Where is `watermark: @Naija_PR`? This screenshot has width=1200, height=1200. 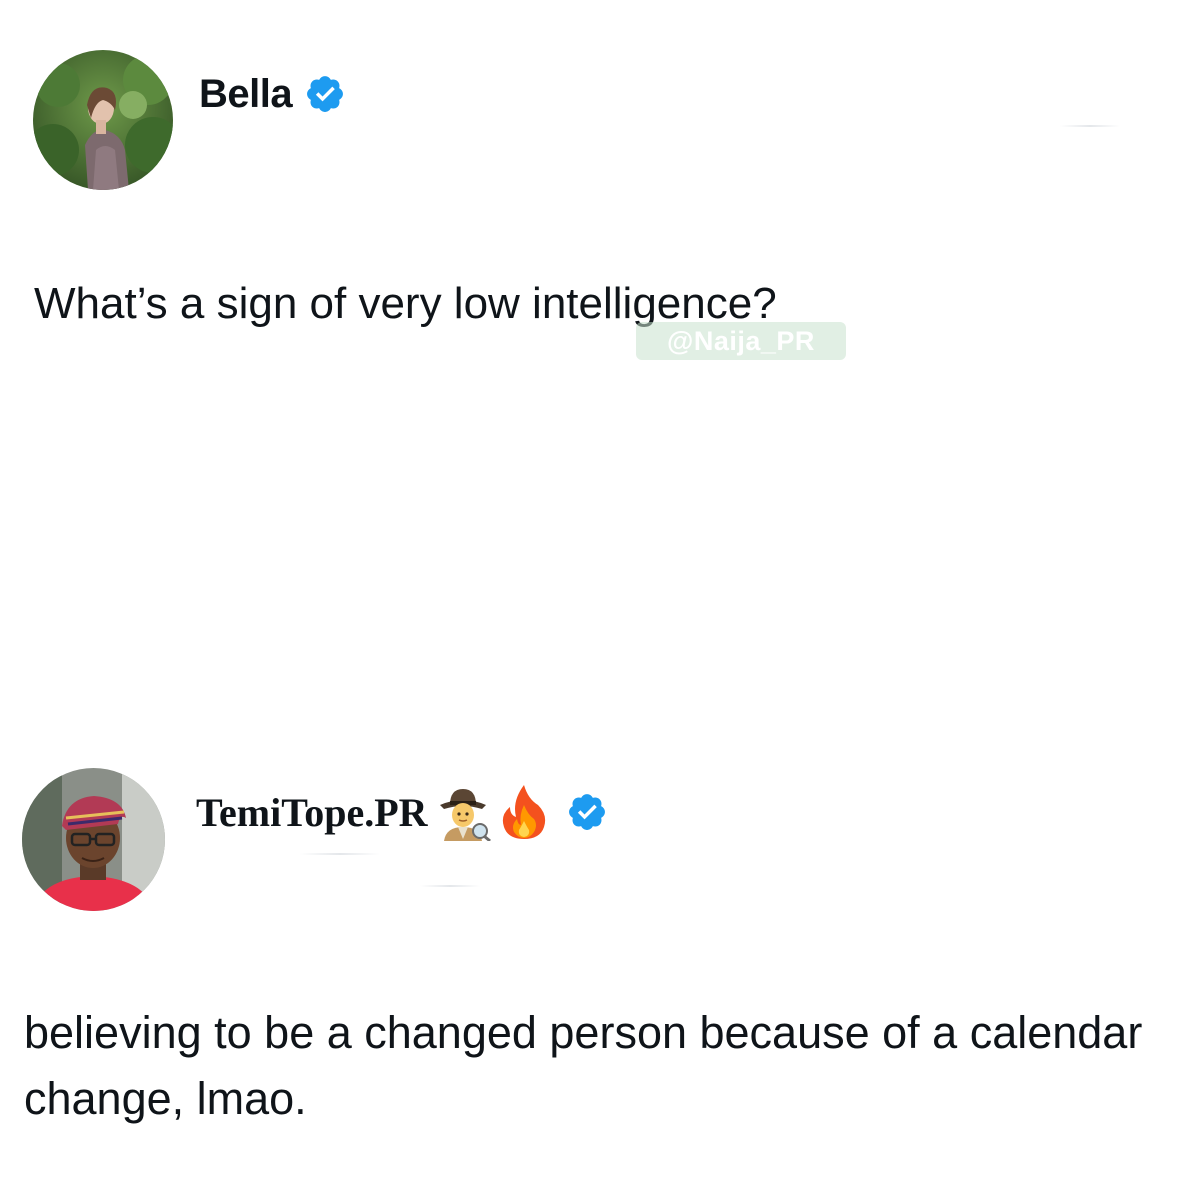 watermark: @Naija_PR is located at coordinates (741, 341).